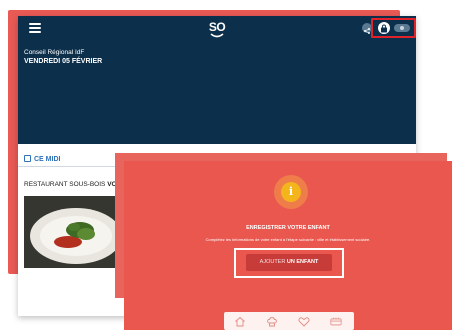 Image resolution: width=461 pixels, height=330 pixels. I want to click on smile-icon, so click(217, 35).